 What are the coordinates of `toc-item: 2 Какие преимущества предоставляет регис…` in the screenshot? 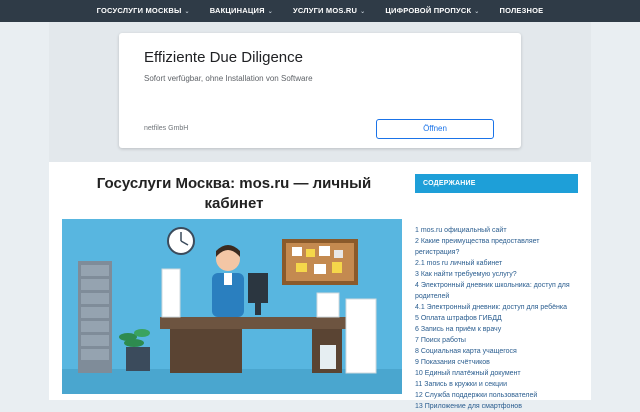 It's located at (499, 247).